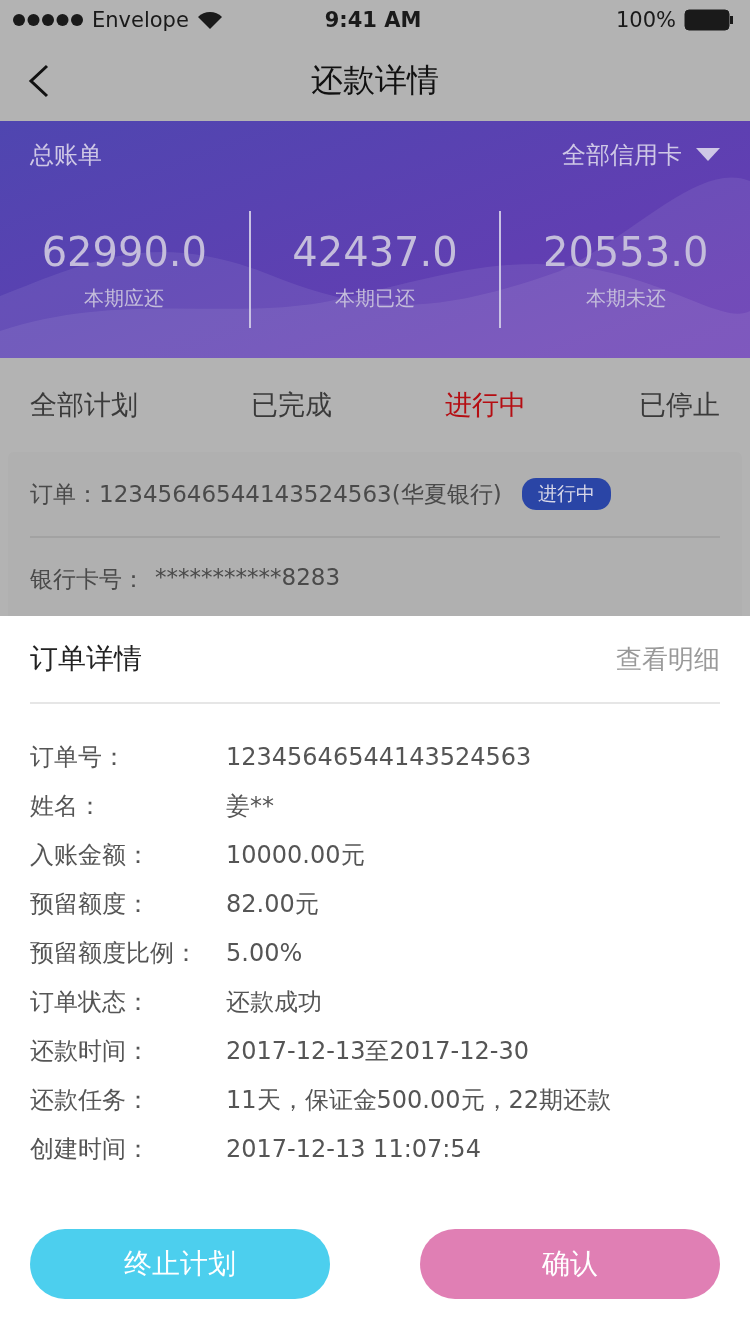  What do you see at coordinates (48, 20) in the screenshot?
I see `signal-icon` at bounding box center [48, 20].